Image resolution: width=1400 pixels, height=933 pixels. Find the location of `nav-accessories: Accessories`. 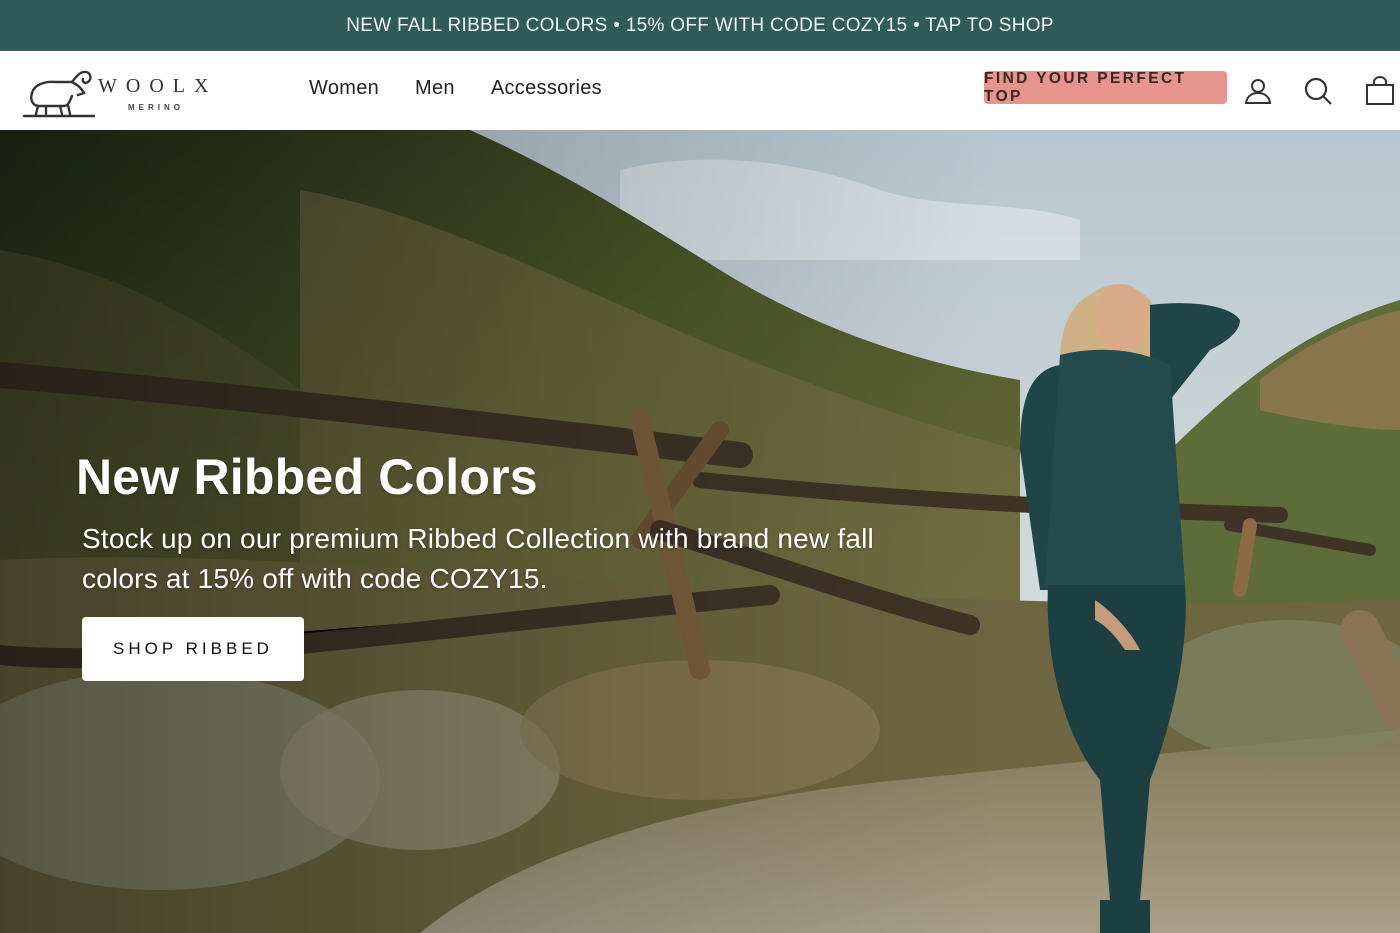

nav-accessories: Accessories is located at coordinates (546, 88).